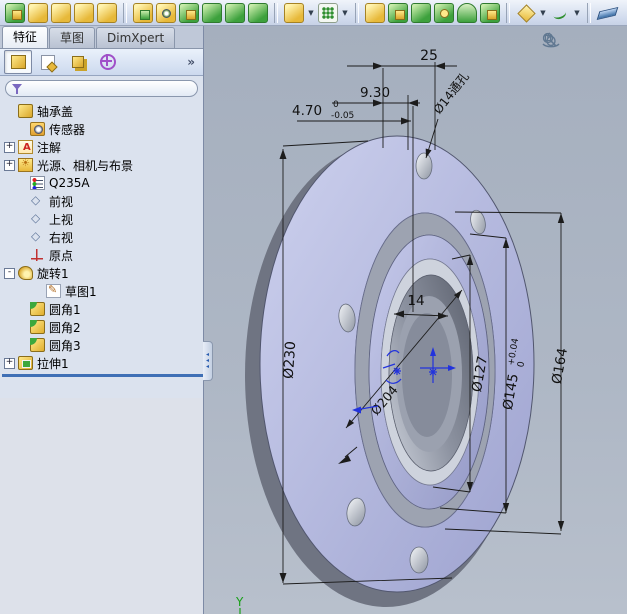  I want to click on tree-item-label: 传感器, so click(67, 129).